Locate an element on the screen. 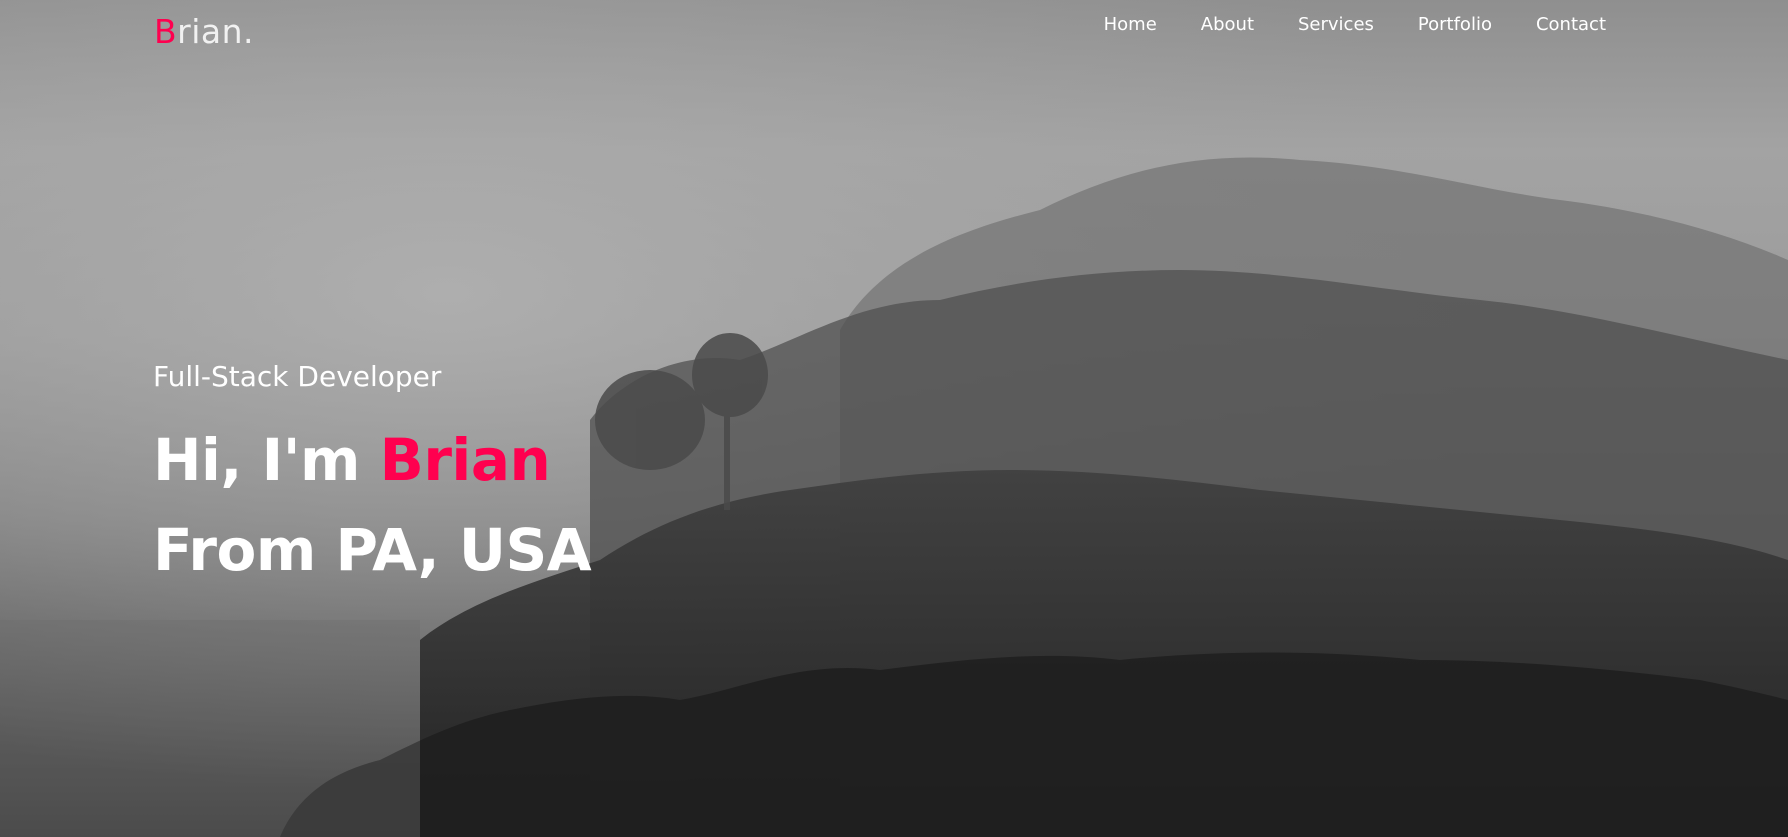  hero-name: Brian is located at coordinates (465, 460).